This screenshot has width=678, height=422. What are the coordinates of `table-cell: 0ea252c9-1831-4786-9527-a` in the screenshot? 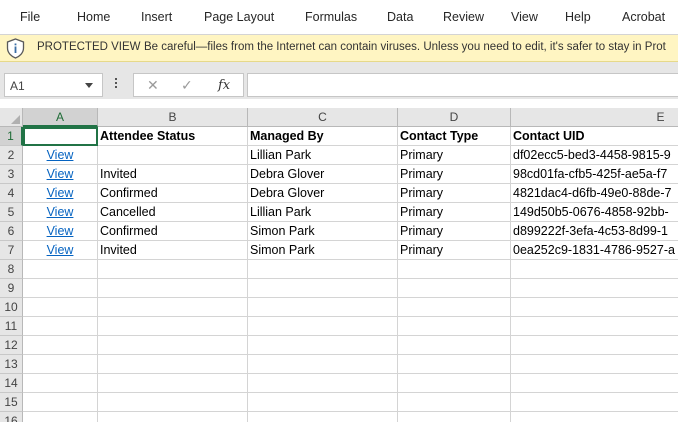 It's located at (594, 250).